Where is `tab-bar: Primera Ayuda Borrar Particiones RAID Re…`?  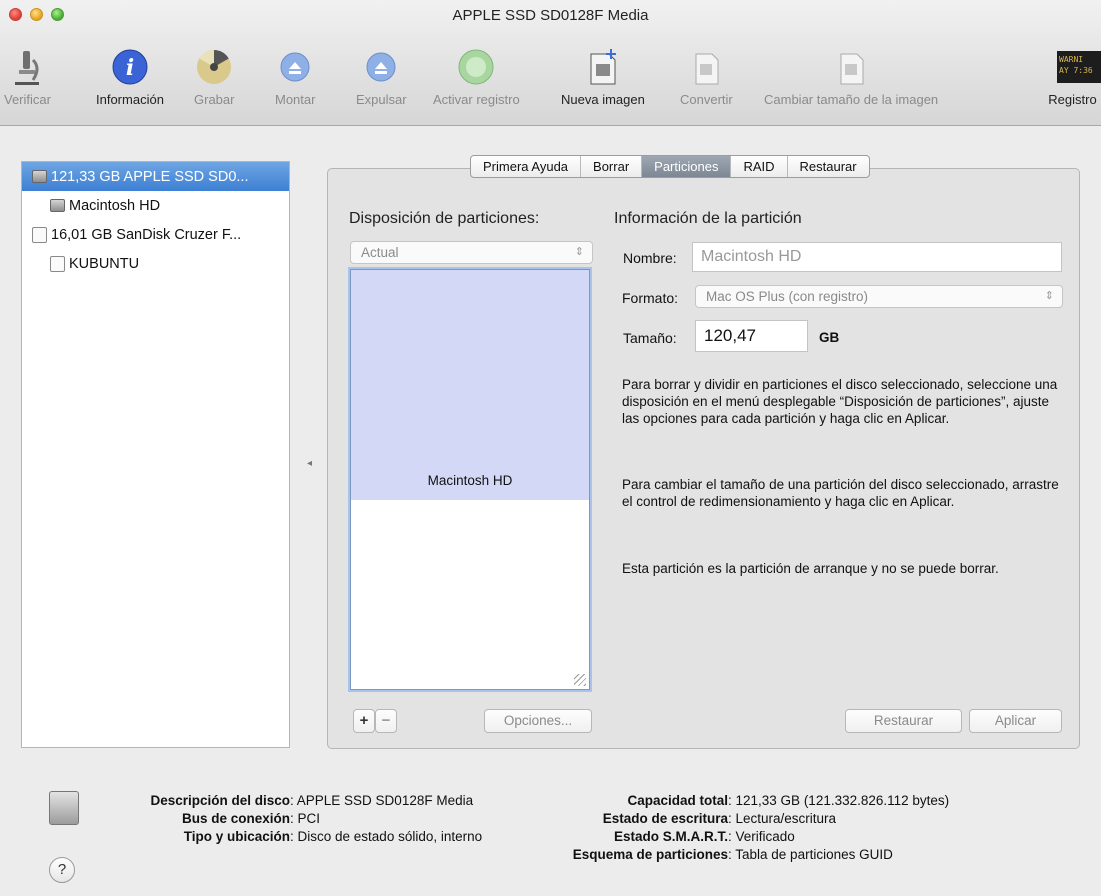 tab-bar: Primera Ayuda Borrar Particiones RAID Re… is located at coordinates (670, 166).